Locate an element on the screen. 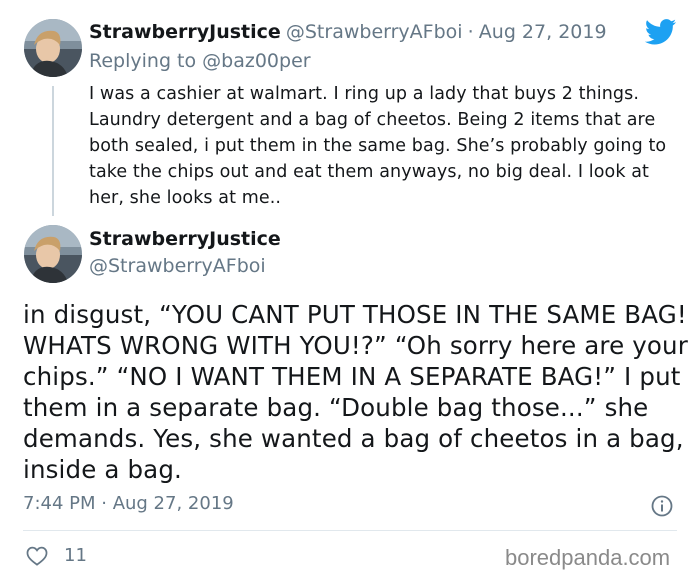 The height and width of the screenshot is (585, 700). info-icon is located at coordinates (662, 506).